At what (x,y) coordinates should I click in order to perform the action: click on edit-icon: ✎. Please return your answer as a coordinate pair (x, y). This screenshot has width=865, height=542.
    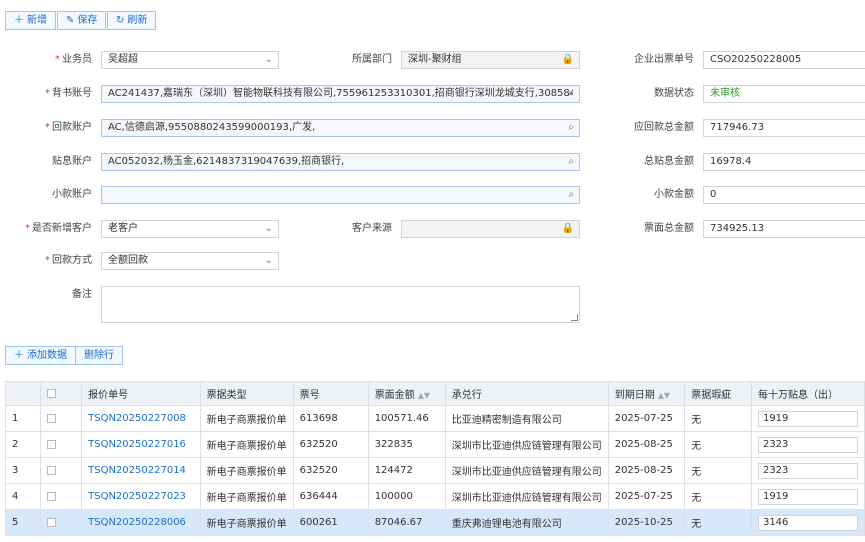
    Looking at the image, I should click on (70, 20).